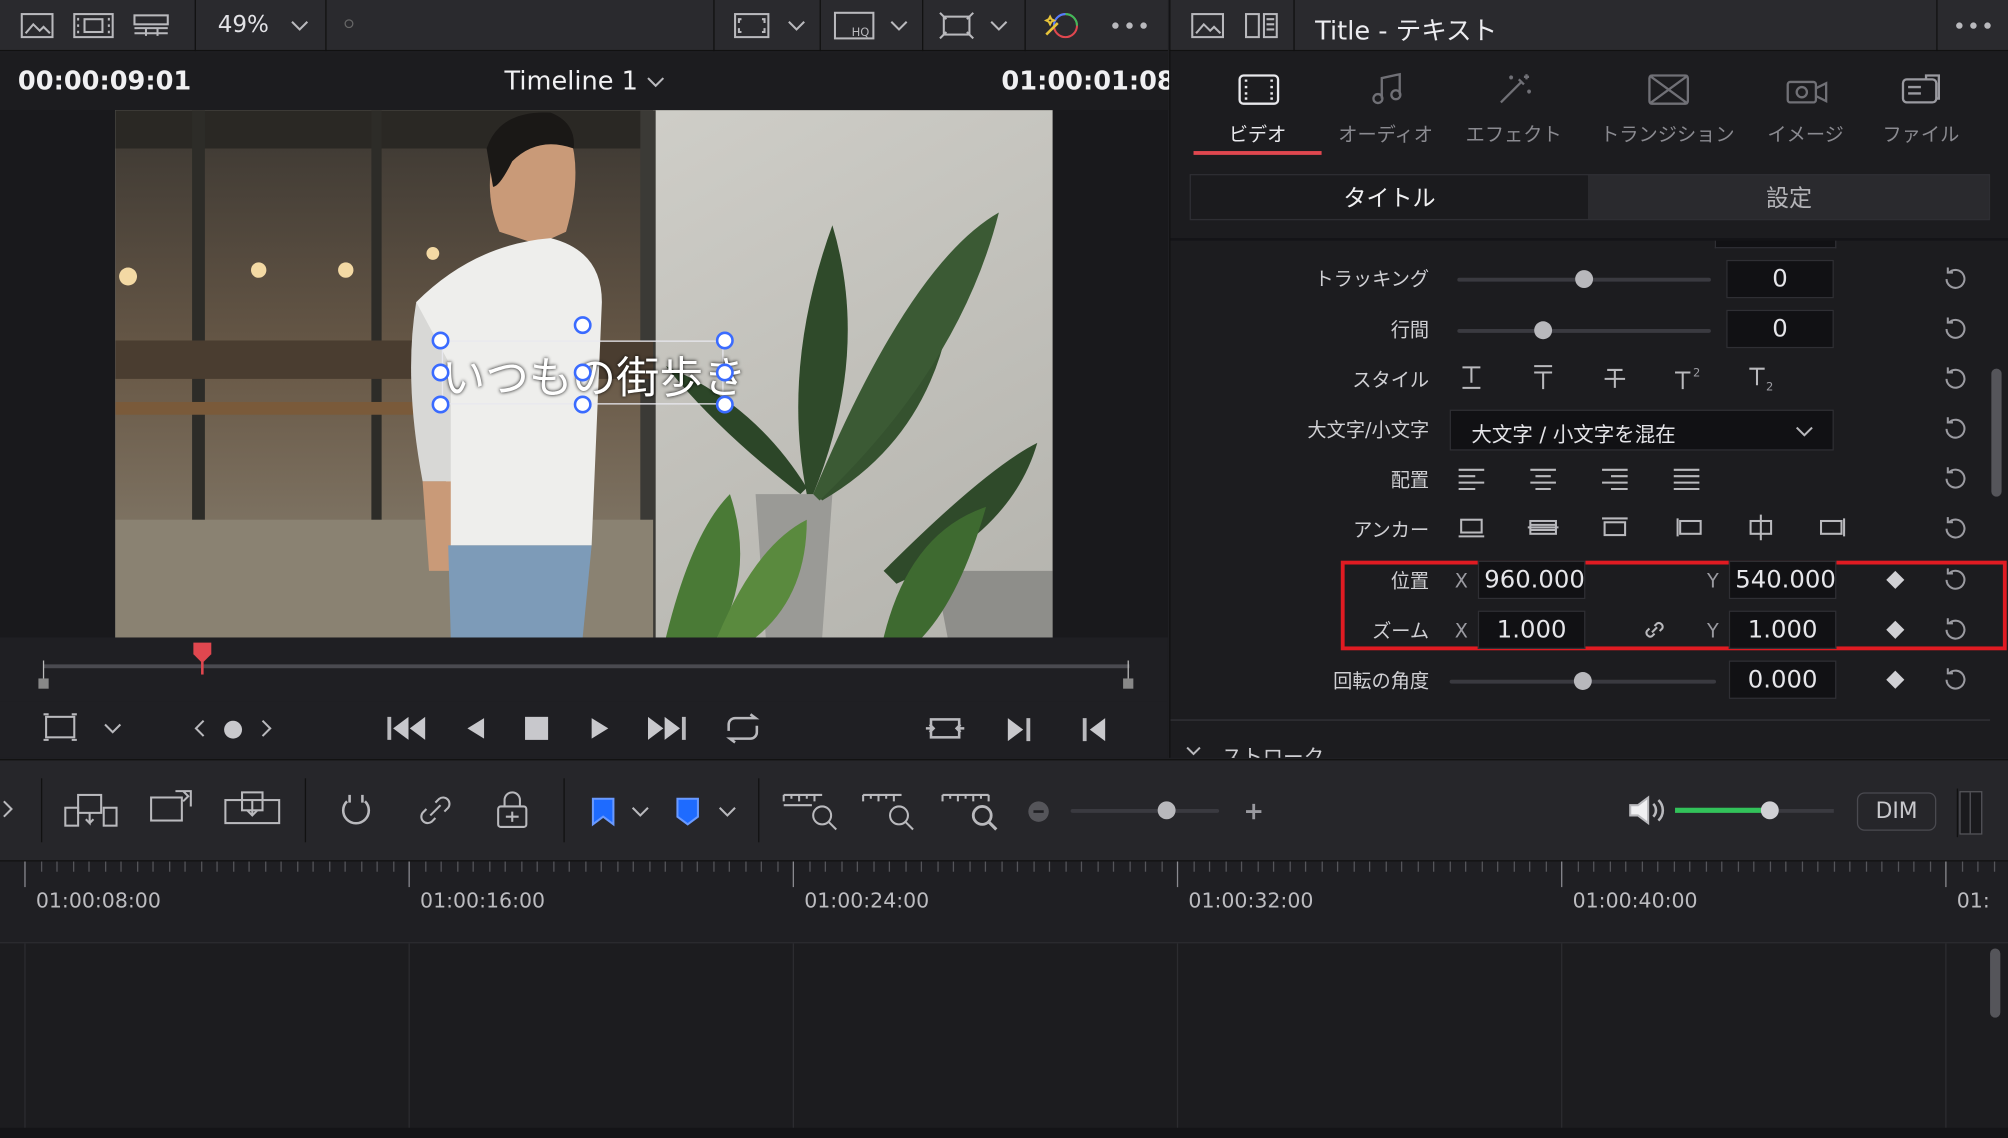  What do you see at coordinates (1471, 527) in the screenshot?
I see `anchor-bottom-icon` at bounding box center [1471, 527].